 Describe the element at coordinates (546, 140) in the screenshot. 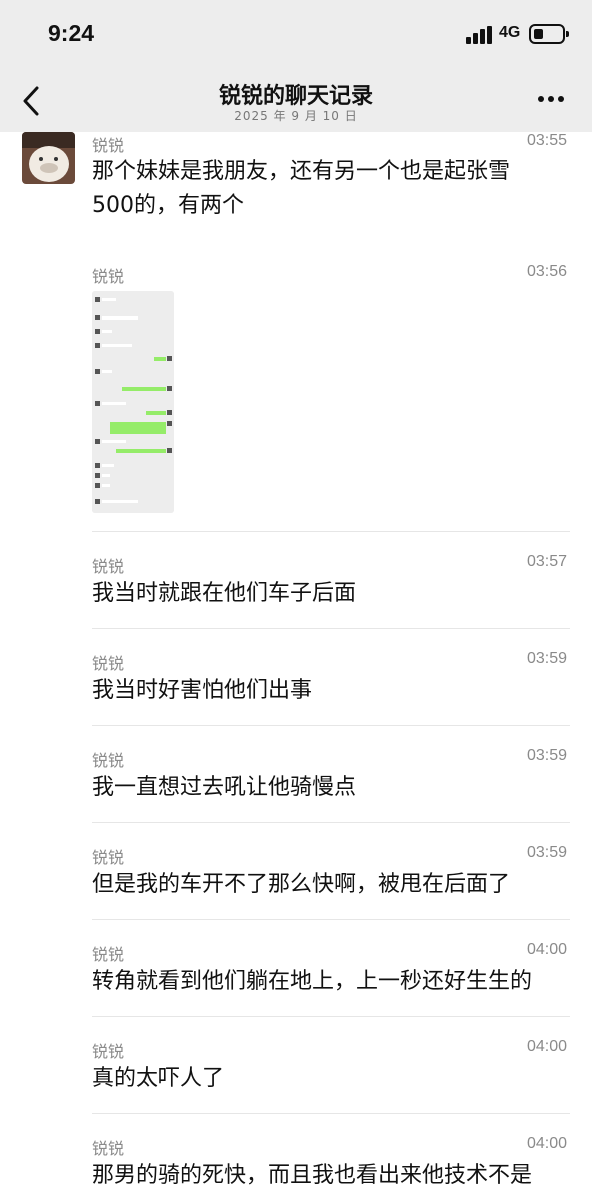

I see `message-time: 03:55` at that location.